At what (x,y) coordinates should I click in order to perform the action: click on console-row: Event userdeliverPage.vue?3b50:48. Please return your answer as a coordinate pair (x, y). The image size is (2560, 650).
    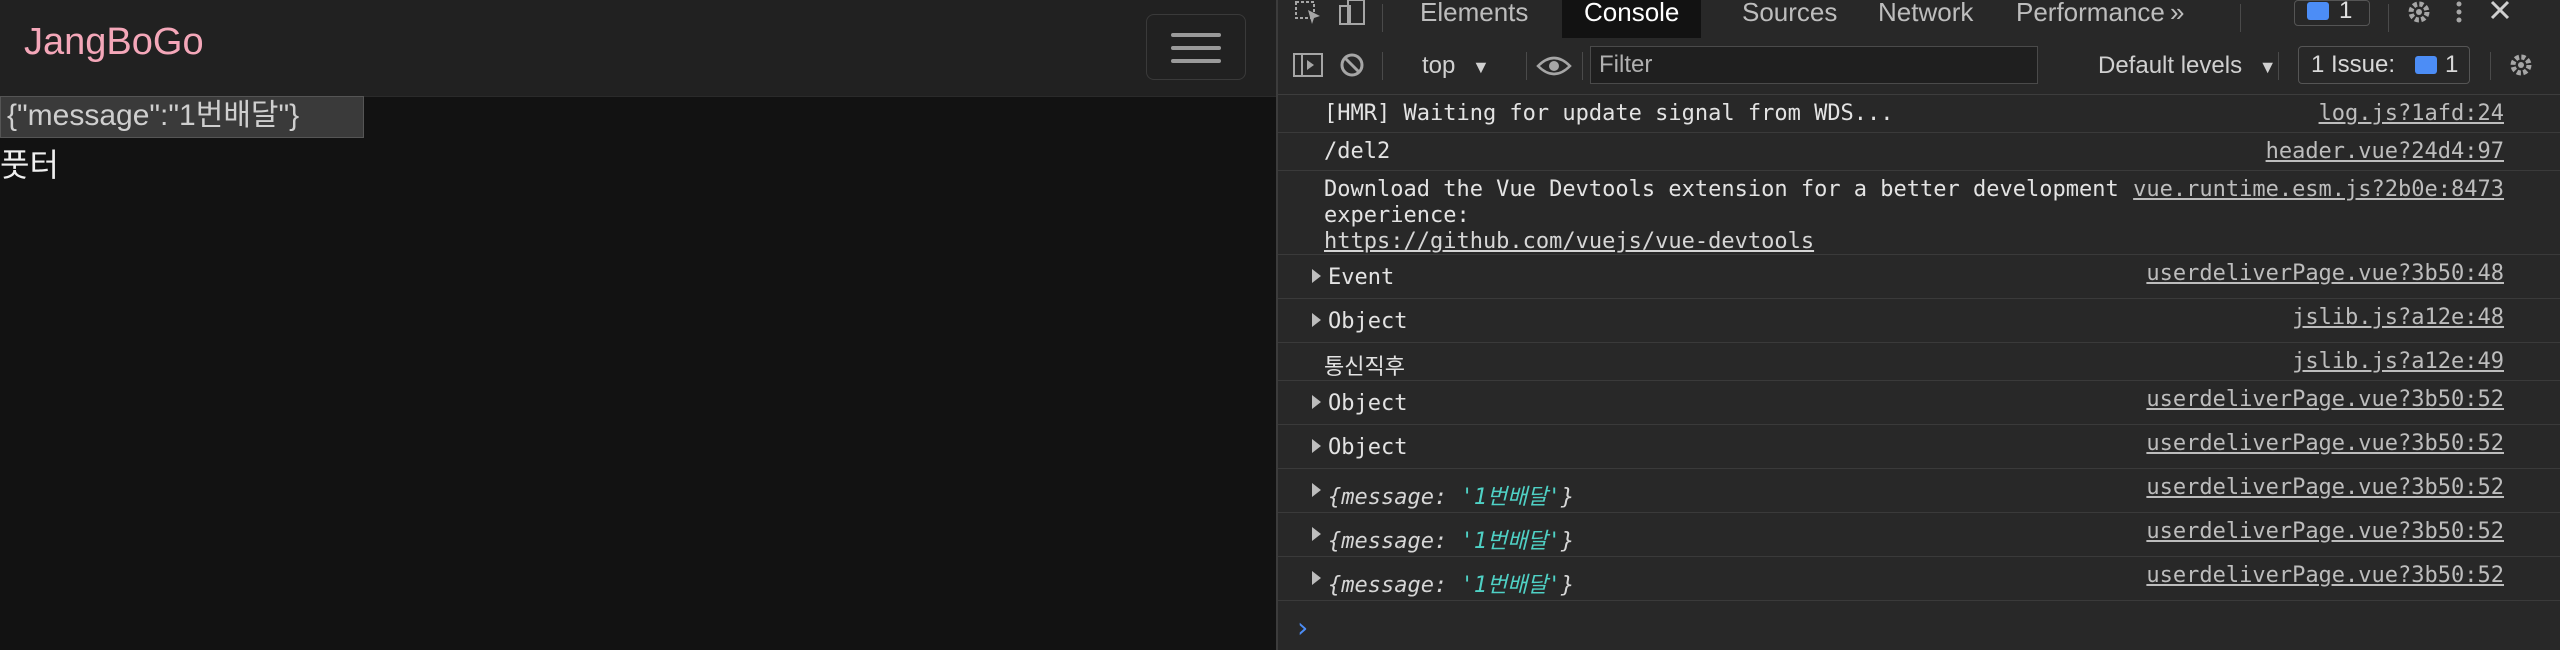
    Looking at the image, I should click on (1919, 277).